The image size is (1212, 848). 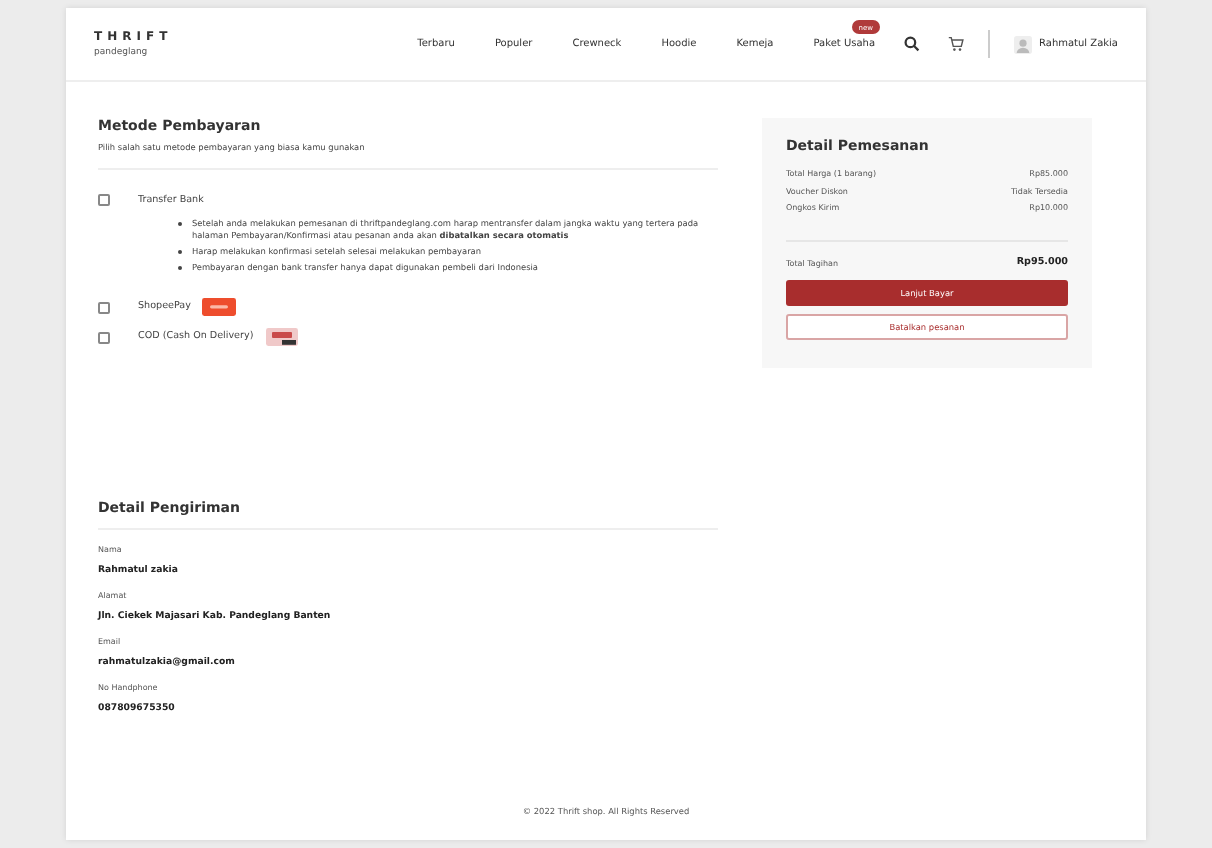 What do you see at coordinates (1022, 44) in the screenshot?
I see `avatar-icon` at bounding box center [1022, 44].